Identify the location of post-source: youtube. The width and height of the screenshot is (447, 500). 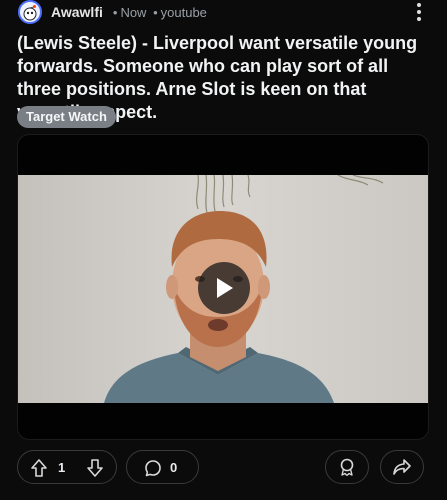
(184, 12).